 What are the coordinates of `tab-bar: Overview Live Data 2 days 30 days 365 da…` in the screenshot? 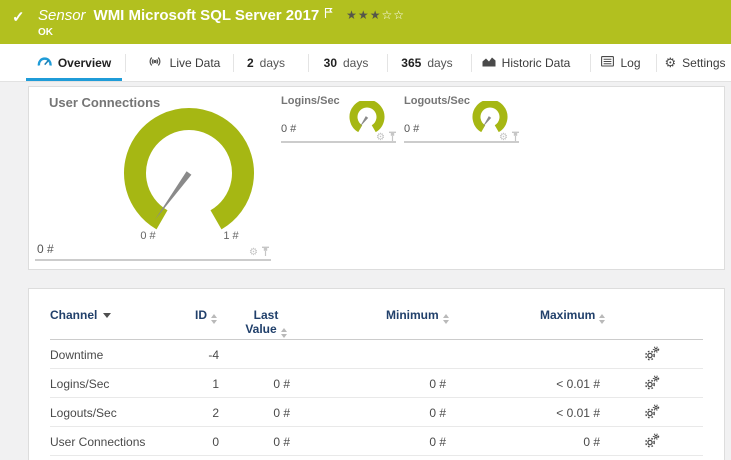 It's located at (365, 63).